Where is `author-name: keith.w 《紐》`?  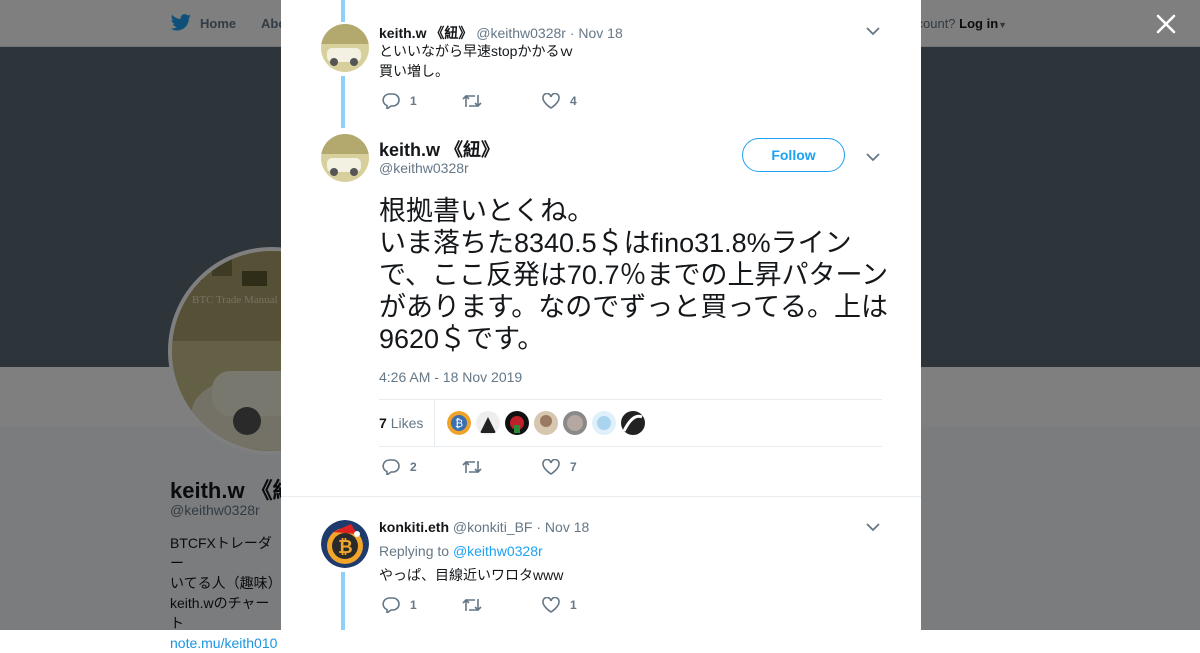 author-name: keith.w 《紐》 is located at coordinates (439, 149).